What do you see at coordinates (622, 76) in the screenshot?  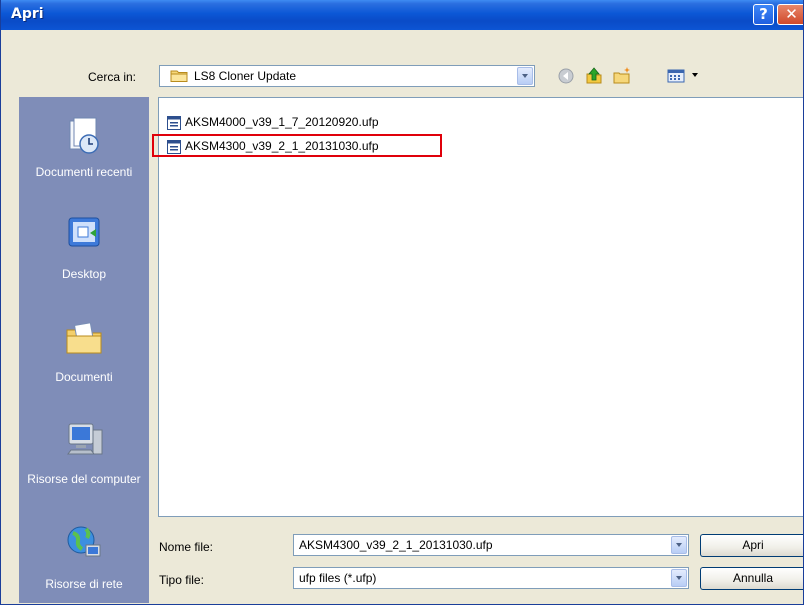 I see `new-folder-icon` at bounding box center [622, 76].